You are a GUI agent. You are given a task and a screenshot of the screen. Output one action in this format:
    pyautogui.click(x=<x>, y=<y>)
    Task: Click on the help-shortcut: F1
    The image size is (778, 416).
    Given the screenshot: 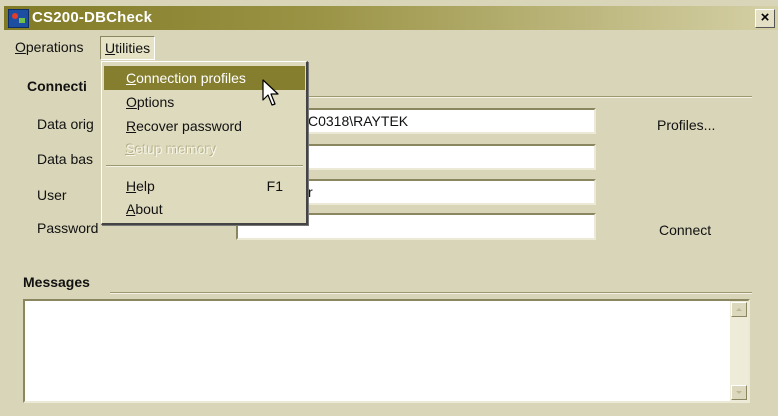 What is the action you would take?
    pyautogui.click(x=274, y=186)
    